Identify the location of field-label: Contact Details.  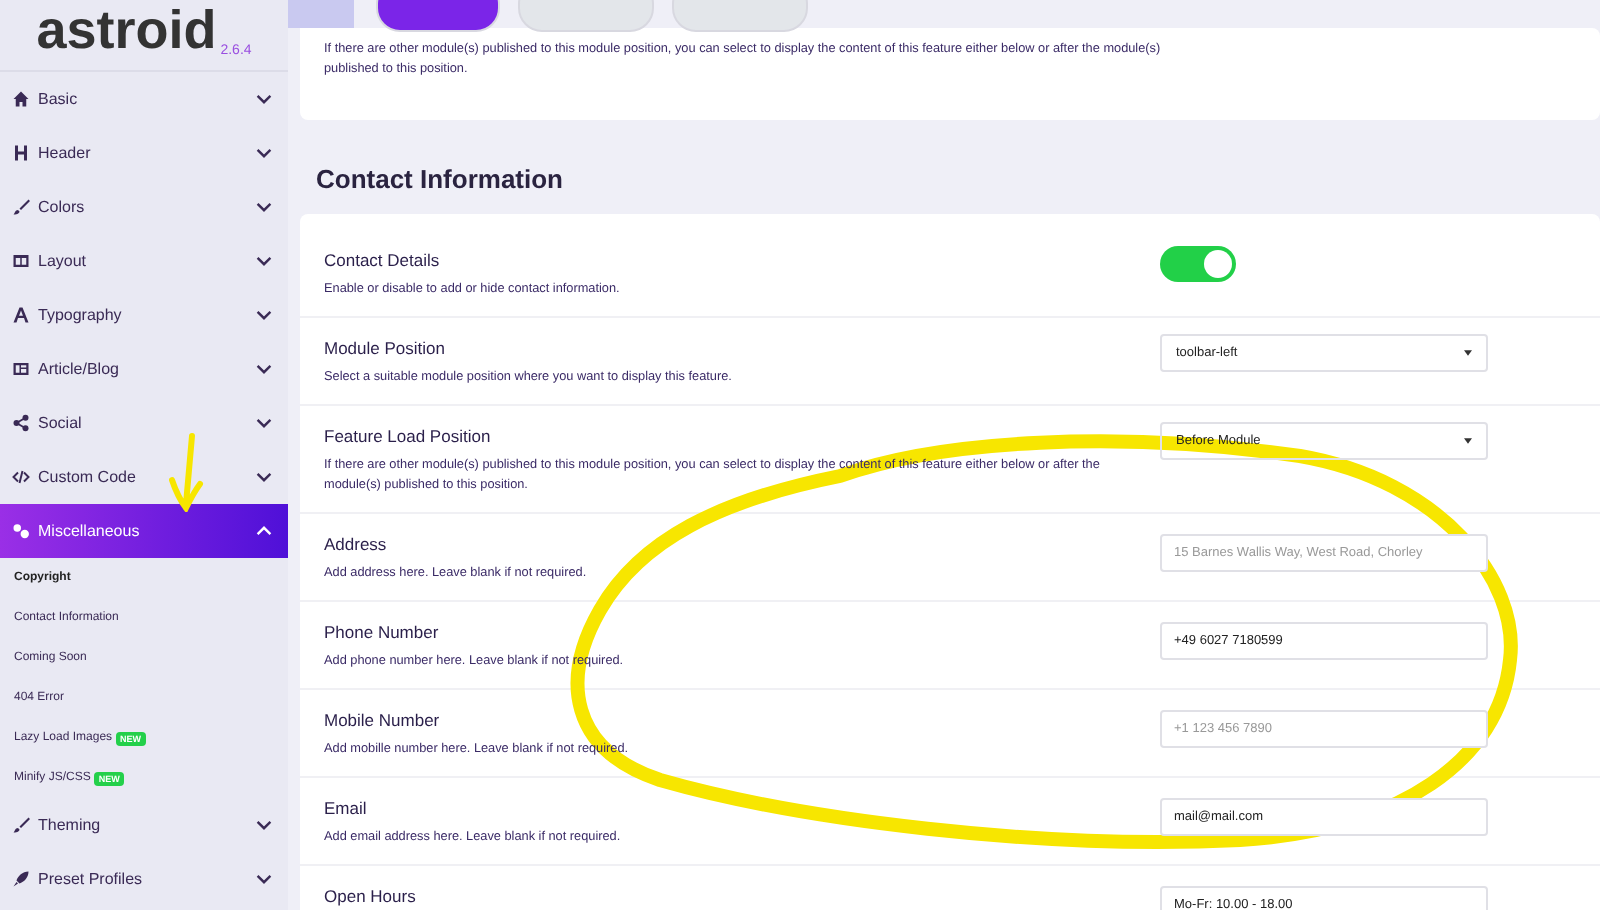
(383, 259).